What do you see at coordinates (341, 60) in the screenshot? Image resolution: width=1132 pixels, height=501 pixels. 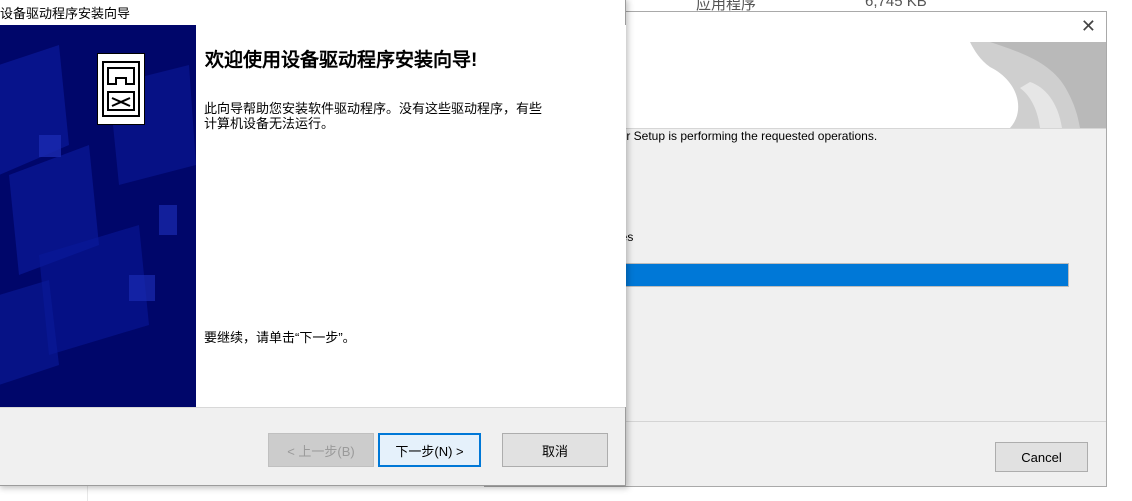 I see `wizard-heading: 欢迎使用设备驱动程序安装向导!` at bounding box center [341, 60].